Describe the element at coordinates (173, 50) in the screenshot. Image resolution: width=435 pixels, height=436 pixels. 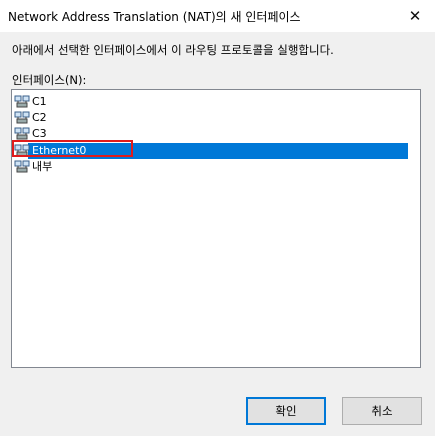
I see `dialog-description: 아래에서 선택한 인터페이스에서 이 라우팅 프로토콜을 실행합니다.` at that location.